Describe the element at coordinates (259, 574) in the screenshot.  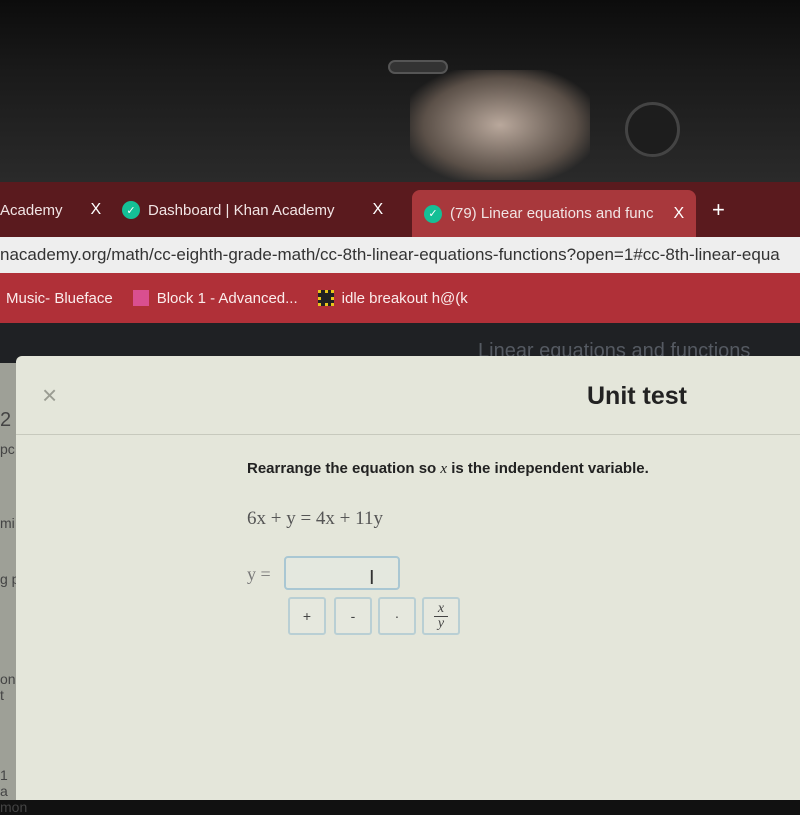
I see `answer-label: y =` at that location.